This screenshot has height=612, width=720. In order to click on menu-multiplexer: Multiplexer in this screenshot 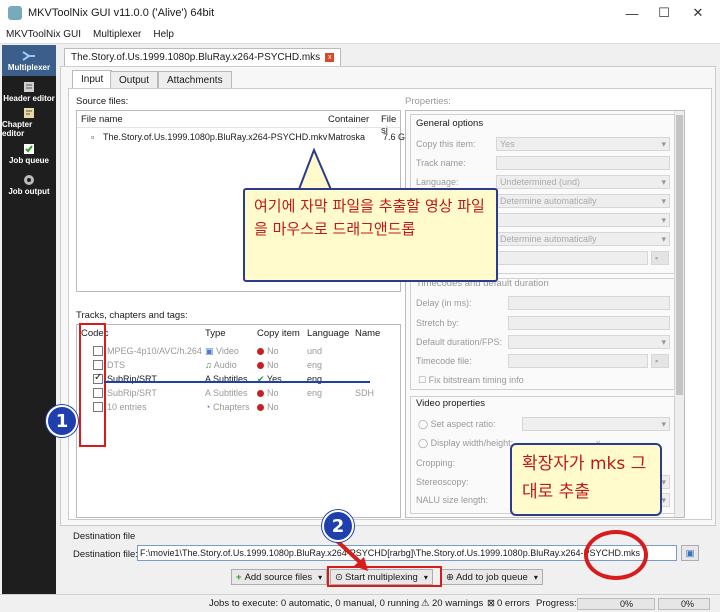, I will do `click(117, 34)`.